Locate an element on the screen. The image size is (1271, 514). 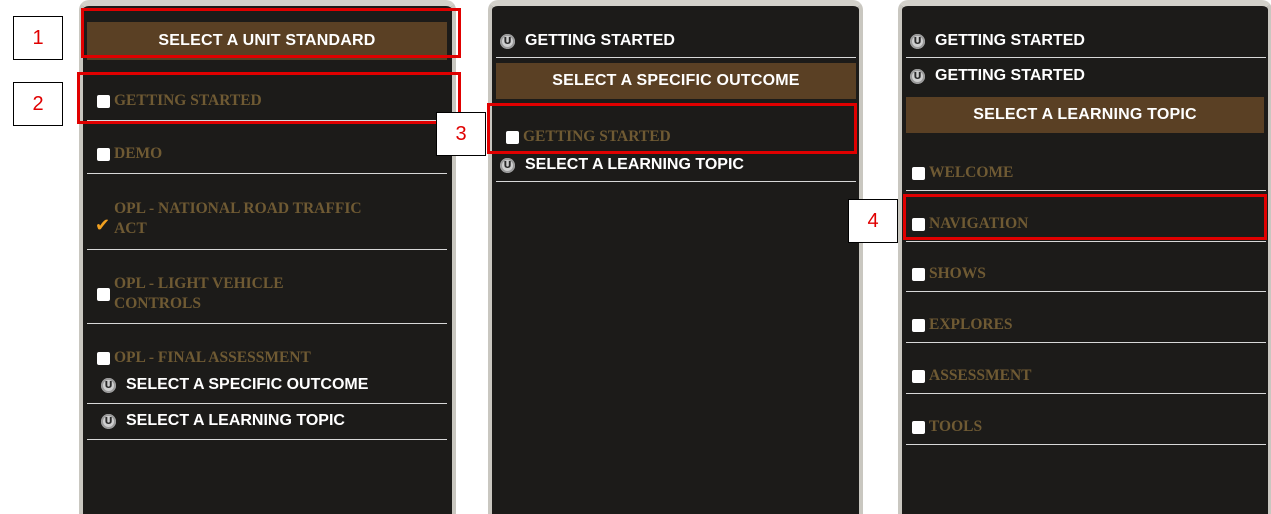
nav-label: SELECT A SPECIFIC OUTCOME is located at coordinates (247, 384).